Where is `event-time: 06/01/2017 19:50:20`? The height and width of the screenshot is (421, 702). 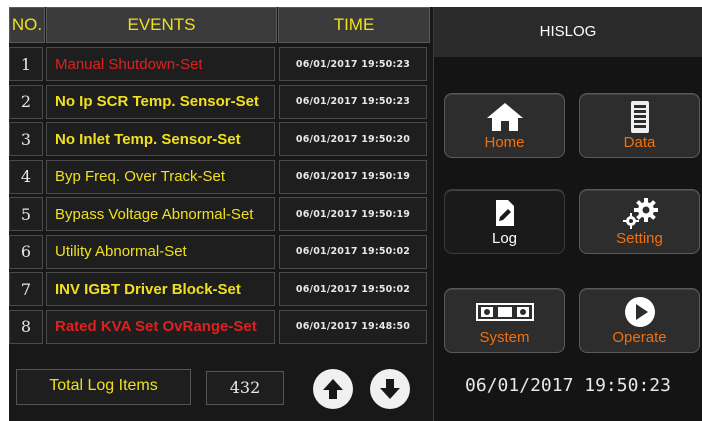 event-time: 06/01/2017 19:50:20 is located at coordinates (353, 139).